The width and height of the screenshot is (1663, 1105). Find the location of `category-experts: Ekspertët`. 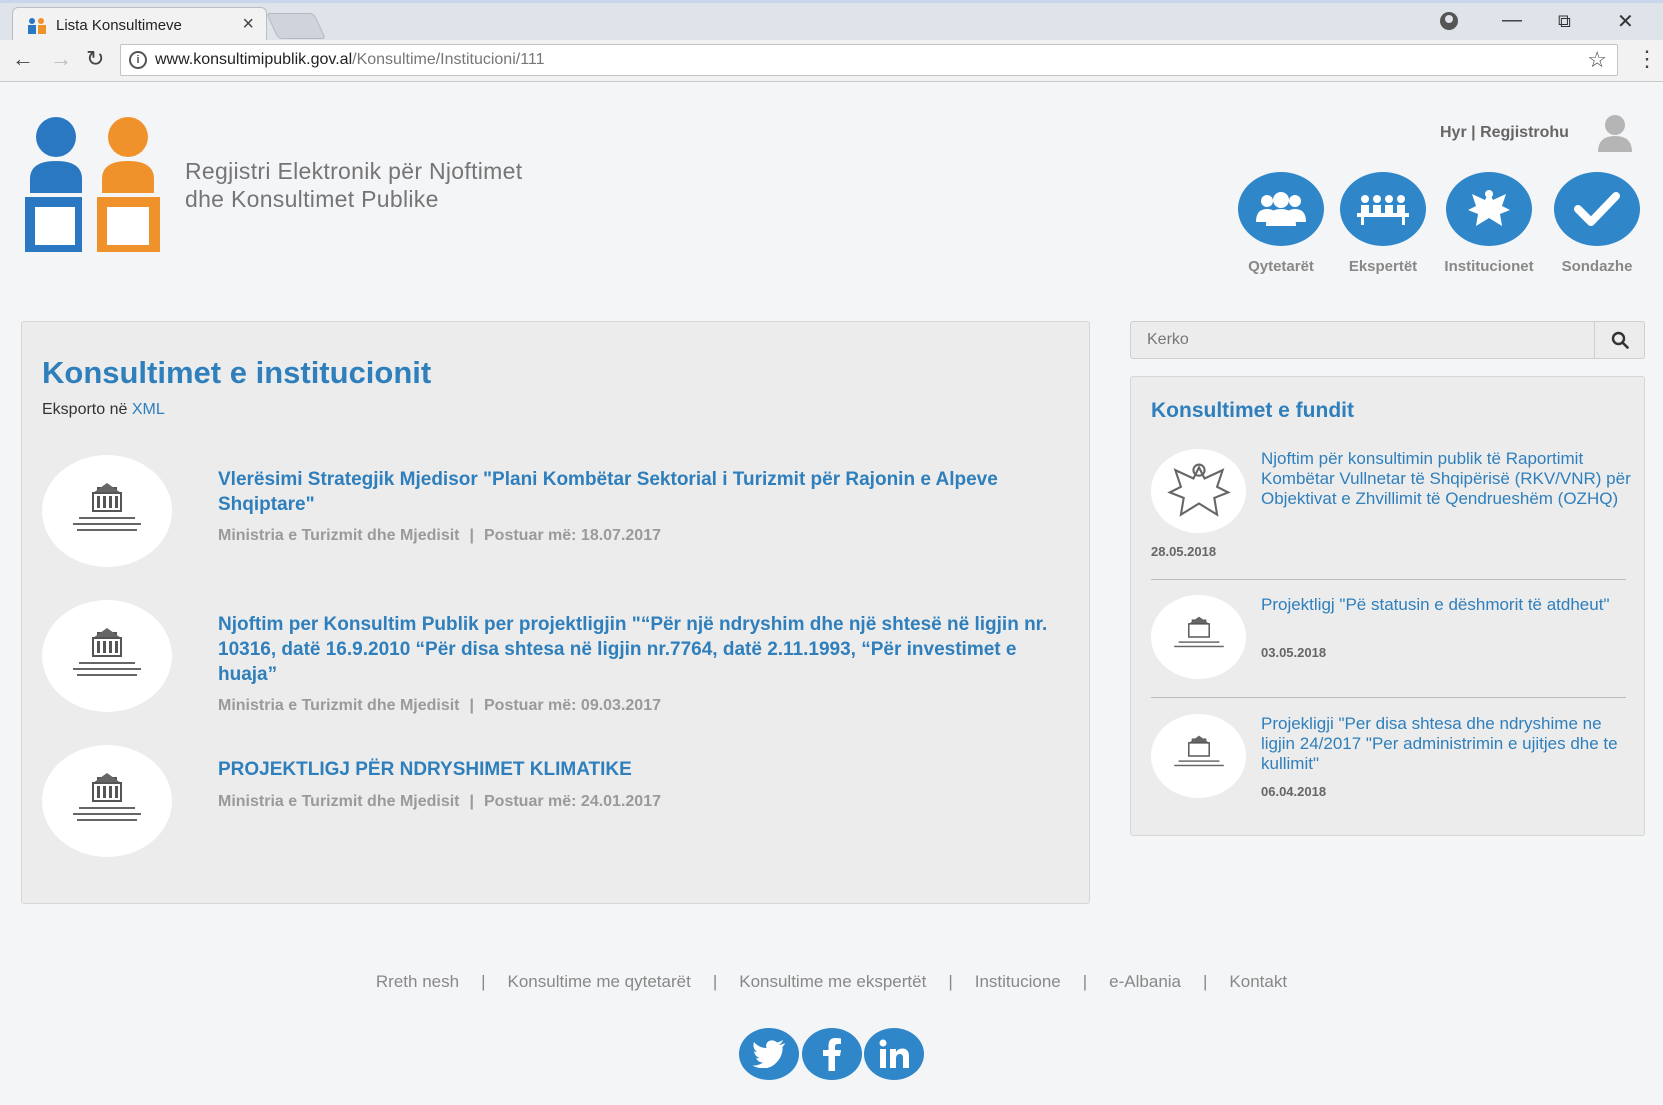

category-experts: Ekspertët is located at coordinates (1383, 223).